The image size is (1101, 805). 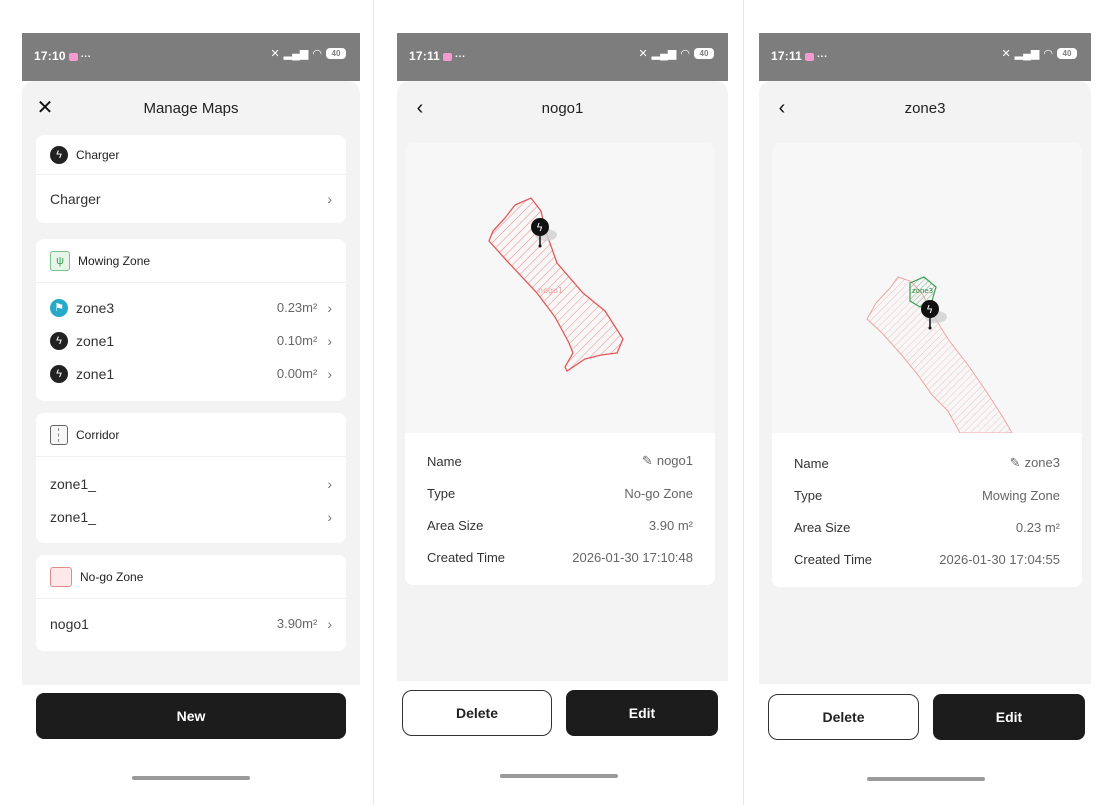 I want to click on map-view: zone3 ϟ, so click(x=927, y=288).